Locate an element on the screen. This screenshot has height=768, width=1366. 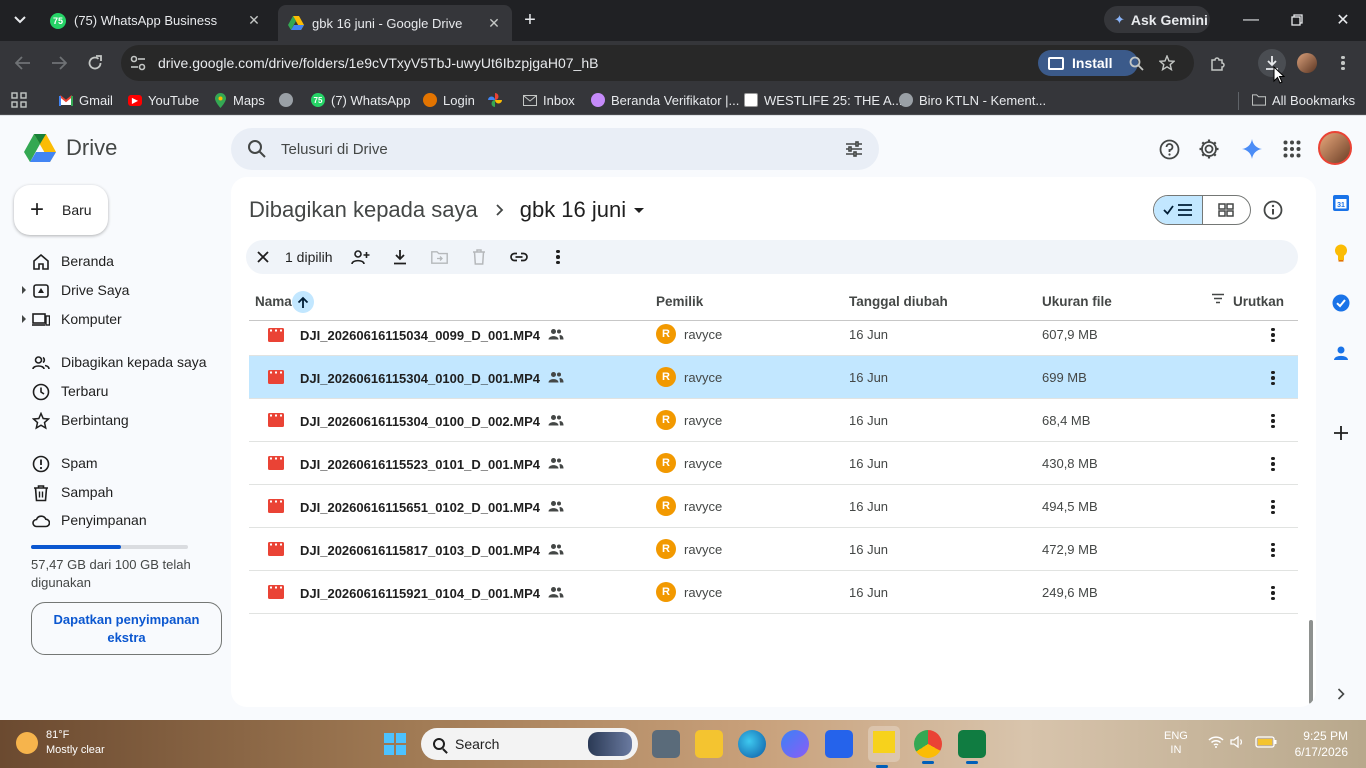
zoom-icon is located at coordinates (1136, 63).